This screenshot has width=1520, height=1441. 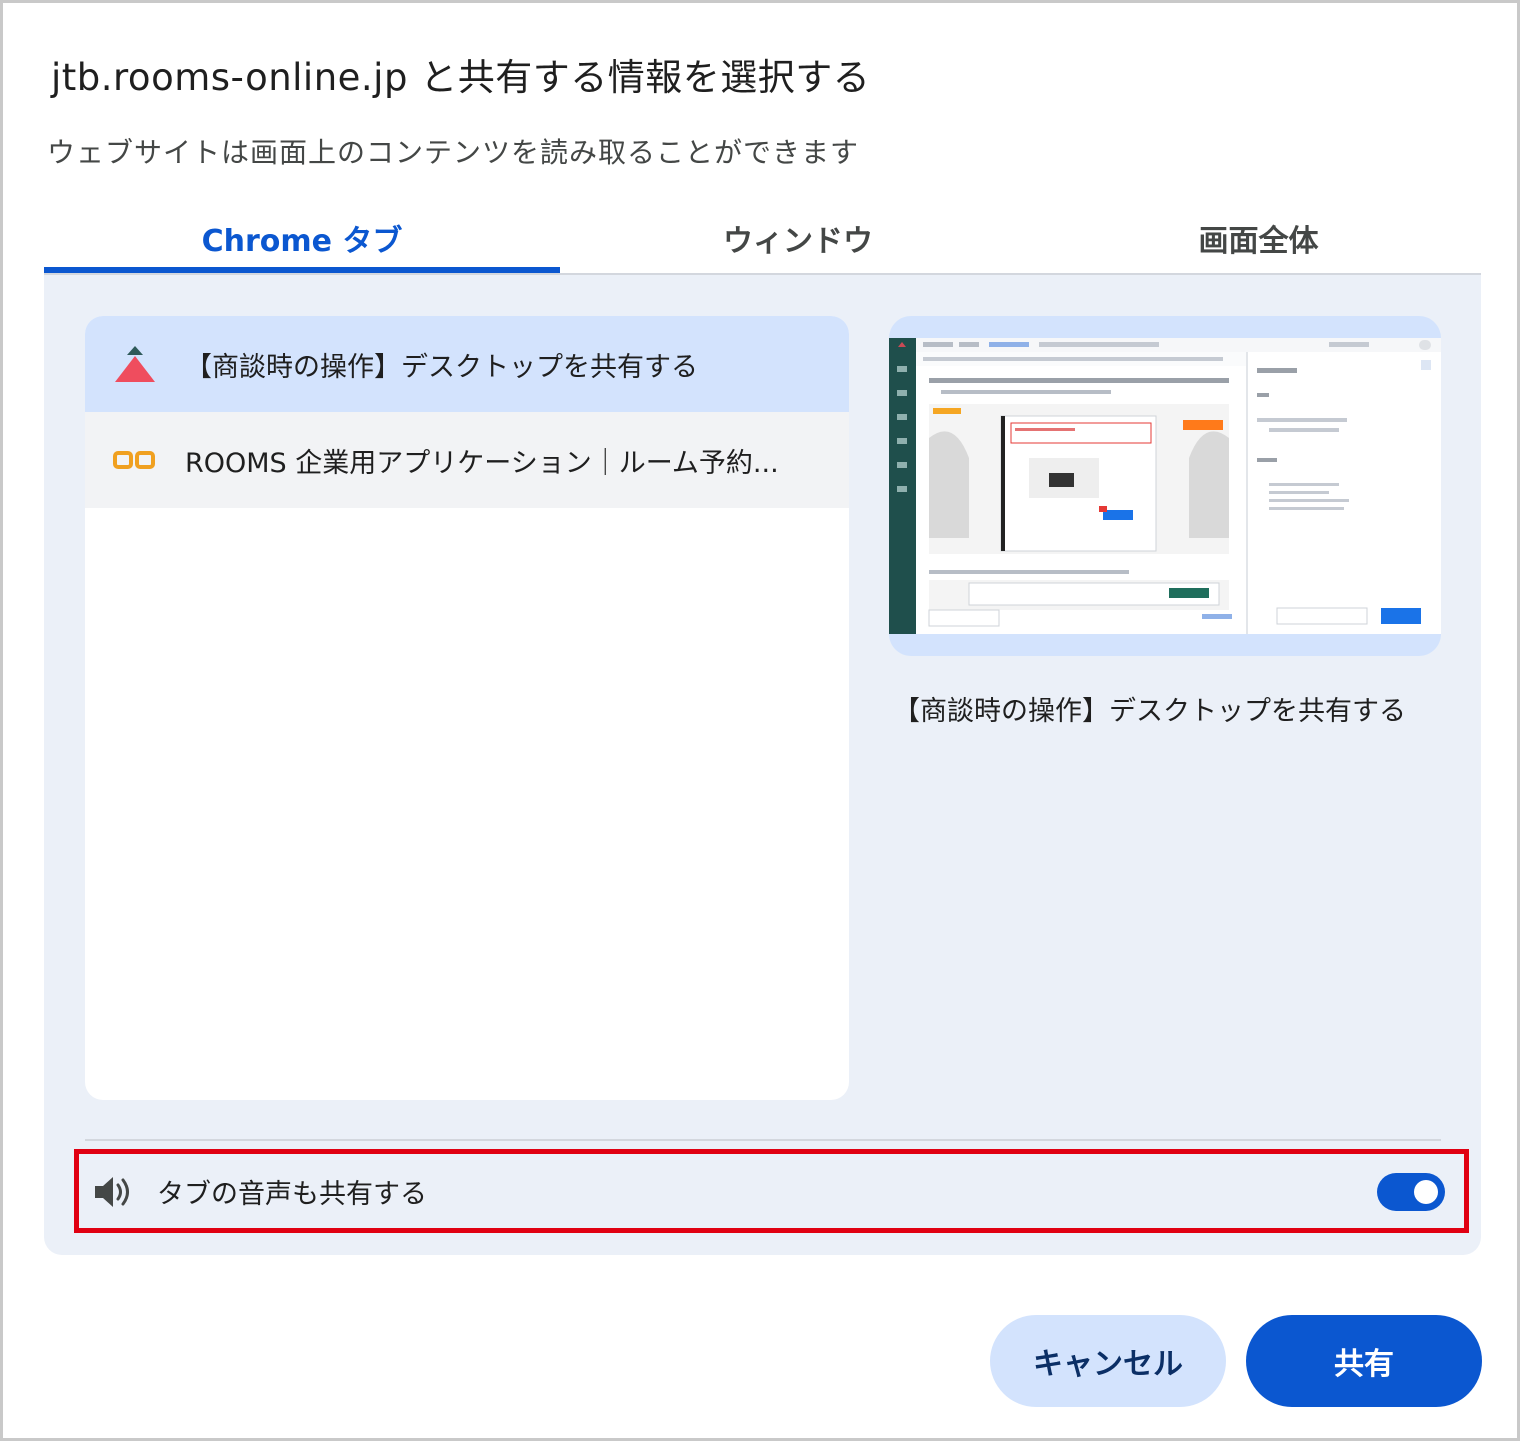 What do you see at coordinates (112, 1192) in the screenshot?
I see `speaker-icon` at bounding box center [112, 1192].